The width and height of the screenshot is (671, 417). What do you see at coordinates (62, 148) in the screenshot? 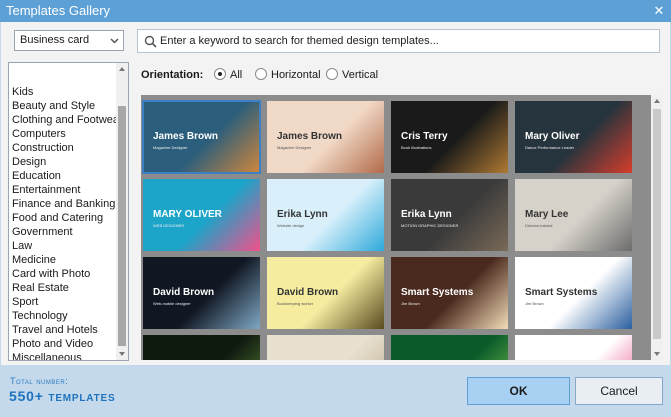
I see `category-item: Construction` at bounding box center [62, 148].